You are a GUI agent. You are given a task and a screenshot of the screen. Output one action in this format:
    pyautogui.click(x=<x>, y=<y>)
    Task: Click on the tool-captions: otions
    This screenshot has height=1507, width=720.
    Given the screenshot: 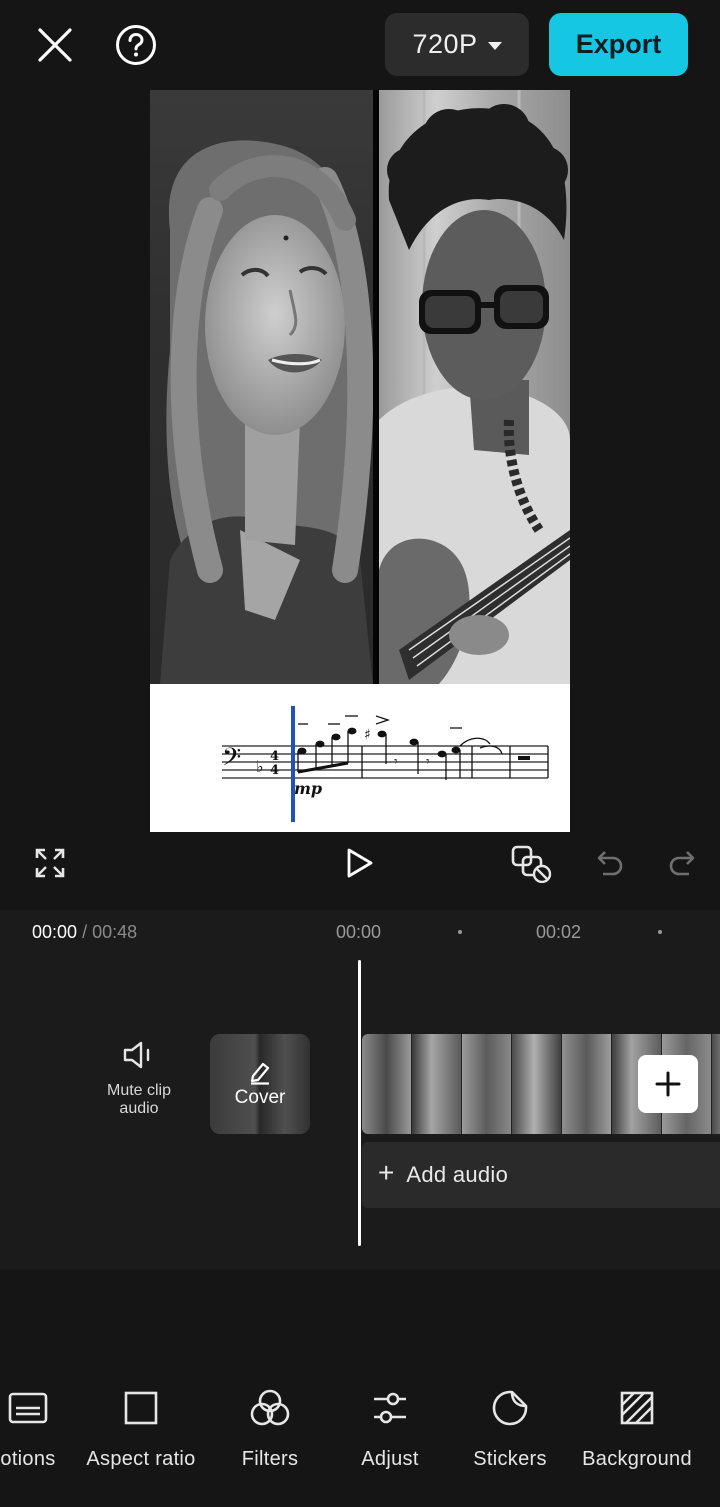 What is the action you would take?
    pyautogui.click(x=34, y=1430)
    